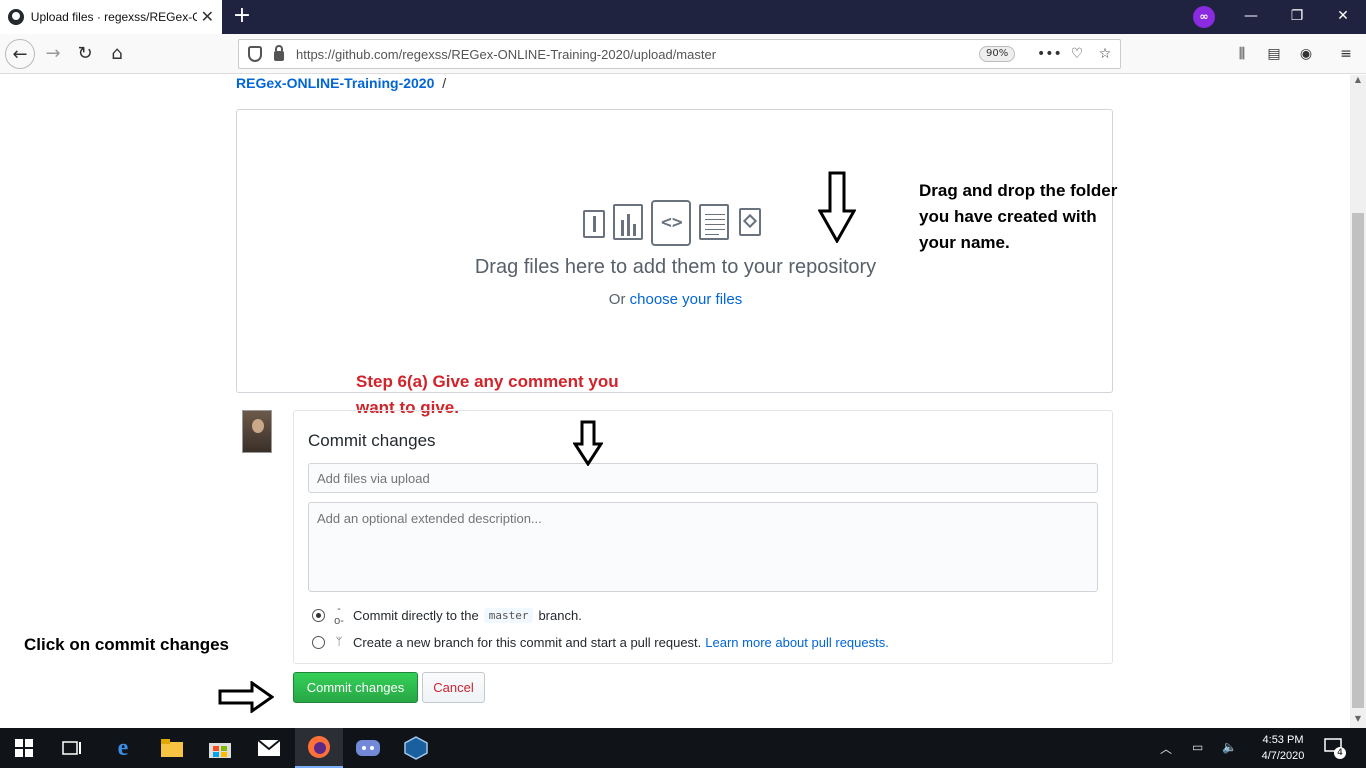 The width and height of the screenshot is (1366, 768). Describe the element at coordinates (750, 222) in the screenshot. I see `pdf-file-icon` at that location.